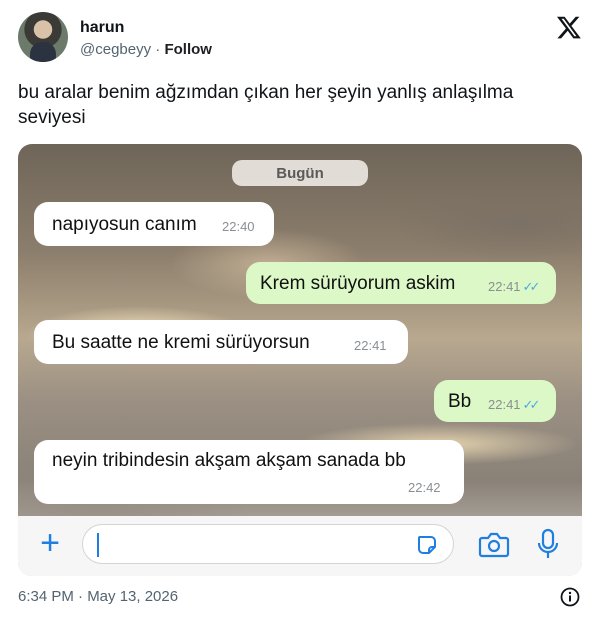 This screenshot has width=600, height=627. What do you see at coordinates (50, 543) in the screenshot?
I see `plus-icon: +` at bounding box center [50, 543].